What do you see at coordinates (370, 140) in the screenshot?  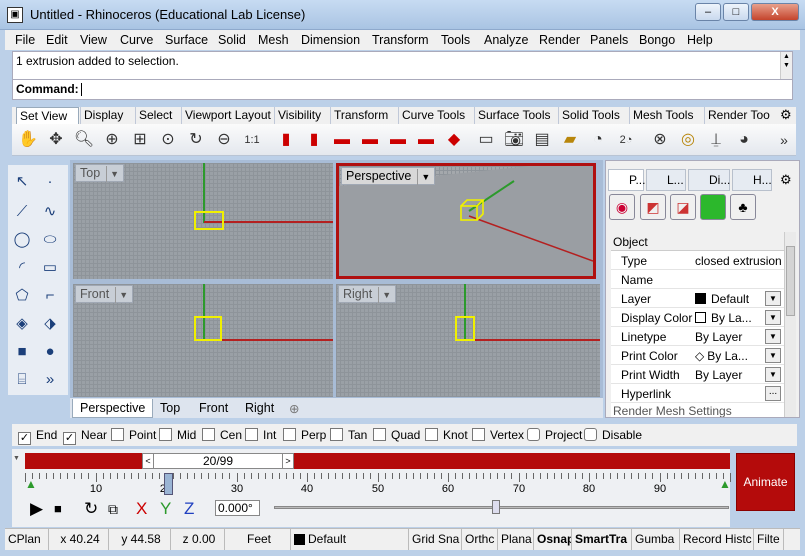 I see `right-car-view-icon: ▬` at bounding box center [370, 140].